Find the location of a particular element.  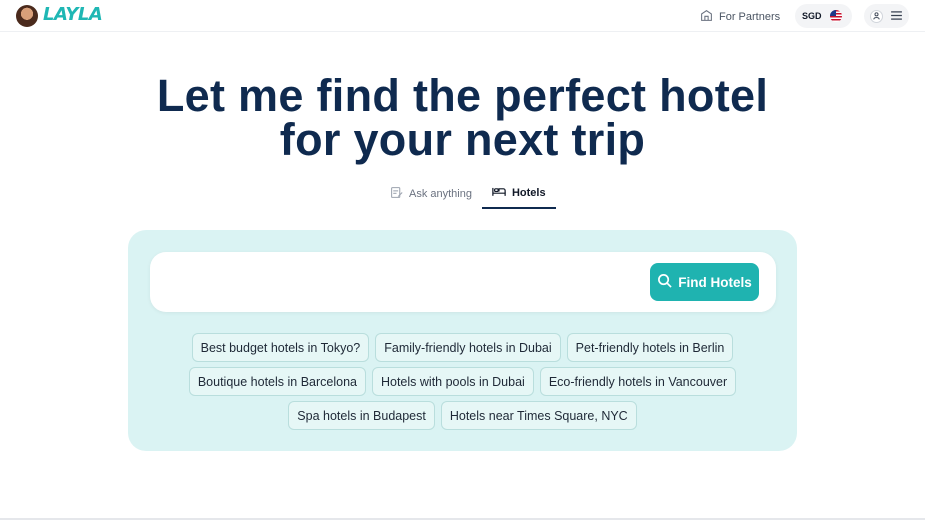

tab-hotels: Hotels is located at coordinates (518, 193).